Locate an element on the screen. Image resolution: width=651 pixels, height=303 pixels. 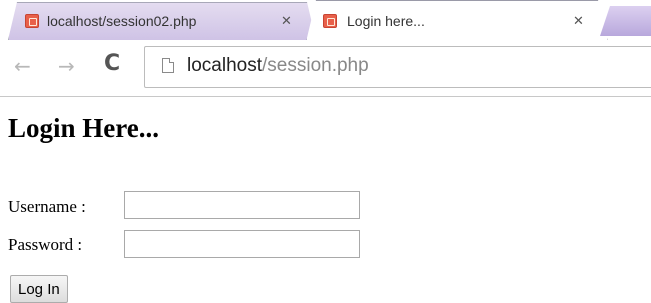
password-input is located at coordinates (242, 244).